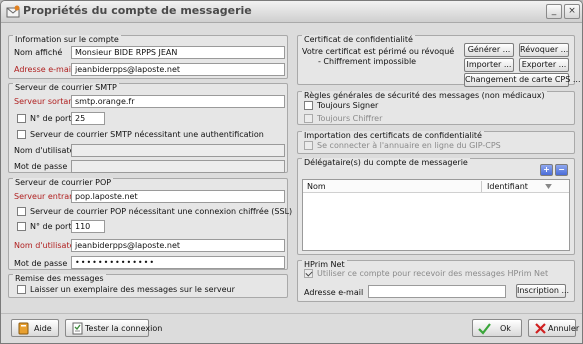  What do you see at coordinates (378, 51) in the screenshot?
I see `certificate-status-line1: Votre certificat est périmé ou révoqué` at bounding box center [378, 51].